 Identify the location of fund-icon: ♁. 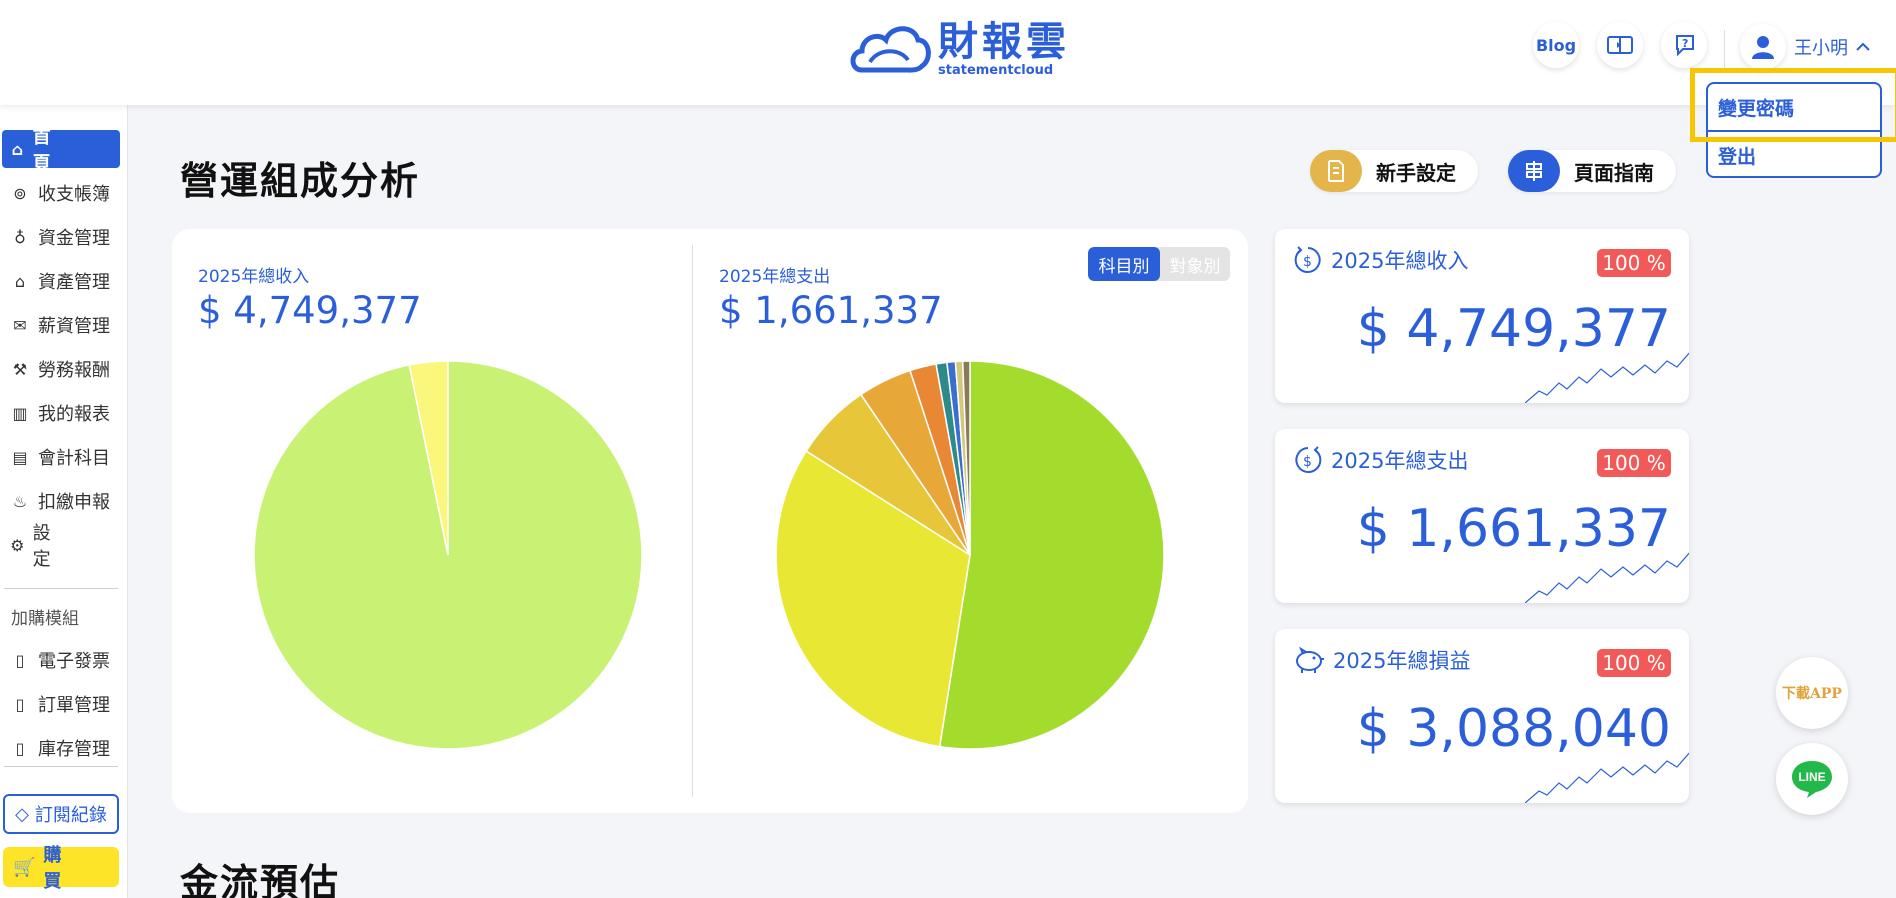
(20, 237).